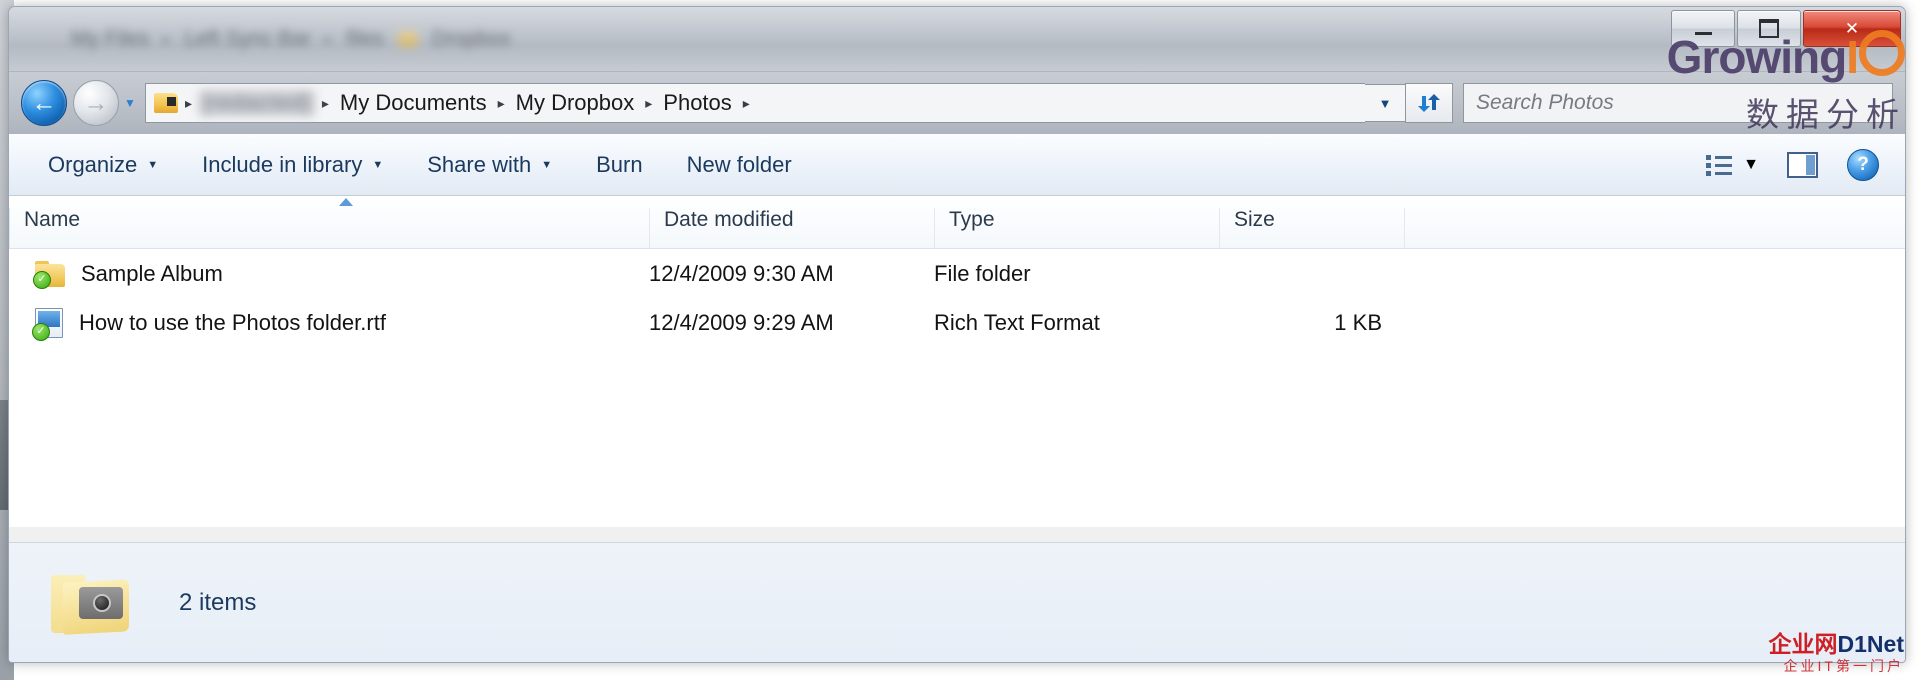  I want to click on file-name-cell: ✓ How to use the Photos folder.rtf, so click(329, 324).